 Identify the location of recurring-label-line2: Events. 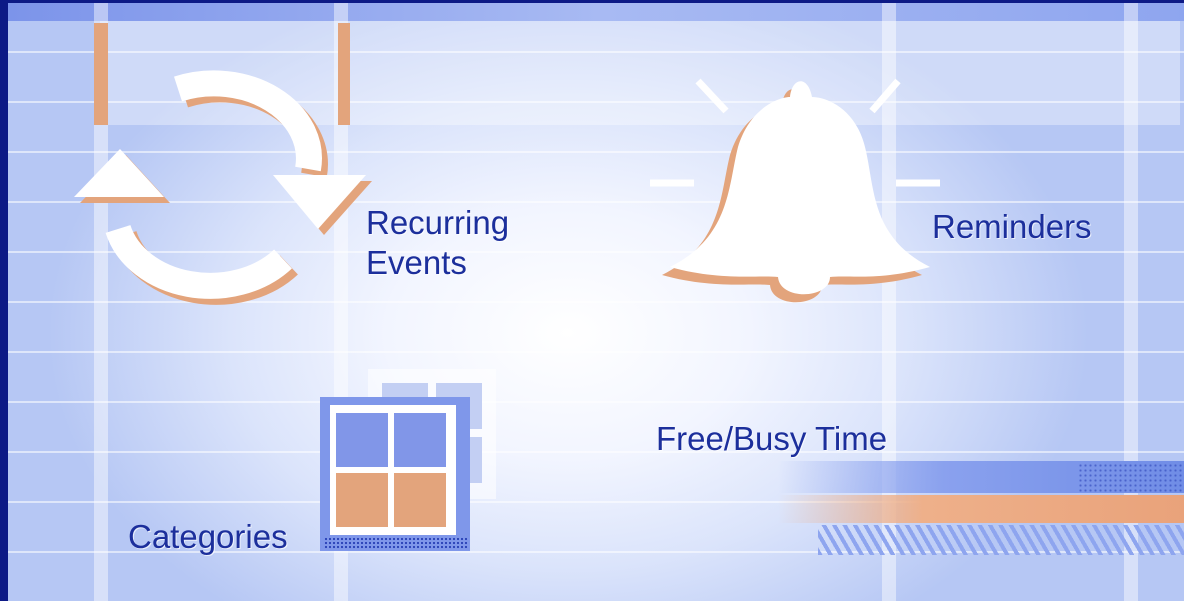
(416, 262).